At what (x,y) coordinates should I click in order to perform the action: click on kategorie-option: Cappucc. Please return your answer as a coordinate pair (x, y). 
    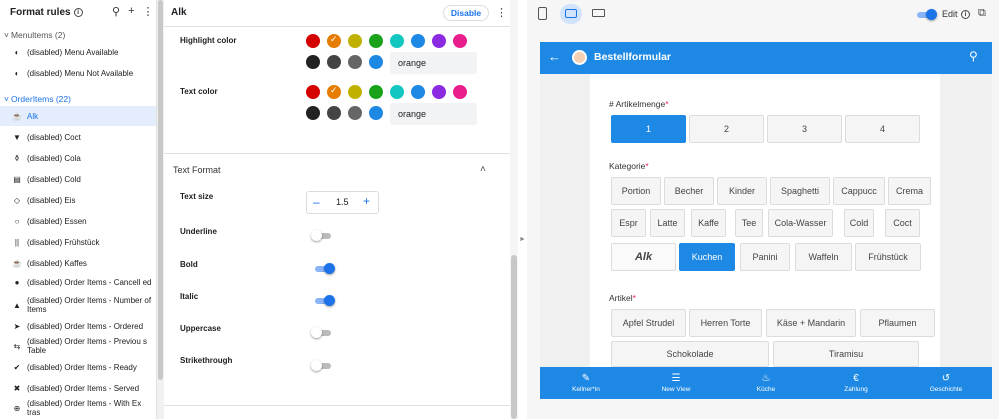
    Looking at the image, I should click on (859, 191).